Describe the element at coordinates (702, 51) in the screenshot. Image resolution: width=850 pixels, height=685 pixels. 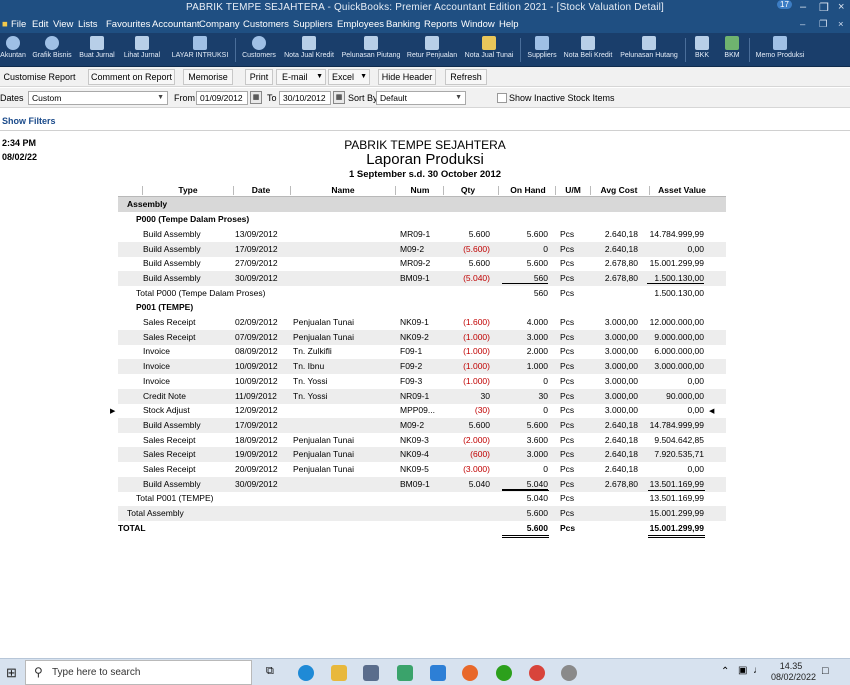
I see `icon-bar-bkk: BKK` at that location.